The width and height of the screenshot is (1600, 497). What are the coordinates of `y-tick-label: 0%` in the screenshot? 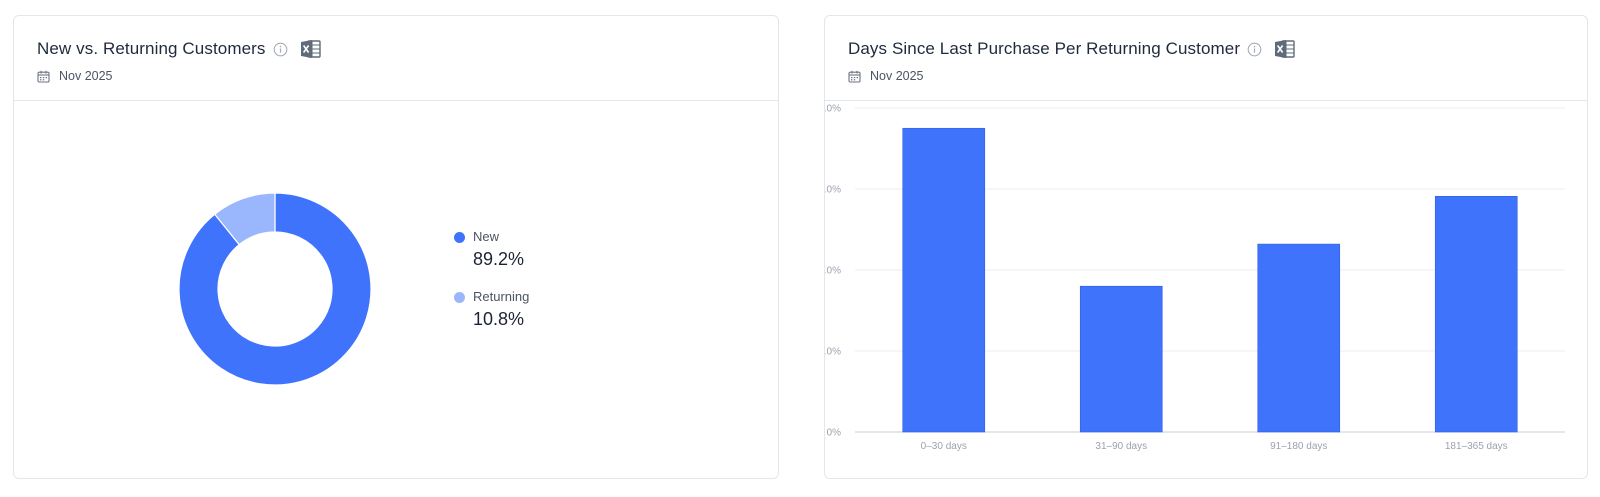 It's located at (834, 433).